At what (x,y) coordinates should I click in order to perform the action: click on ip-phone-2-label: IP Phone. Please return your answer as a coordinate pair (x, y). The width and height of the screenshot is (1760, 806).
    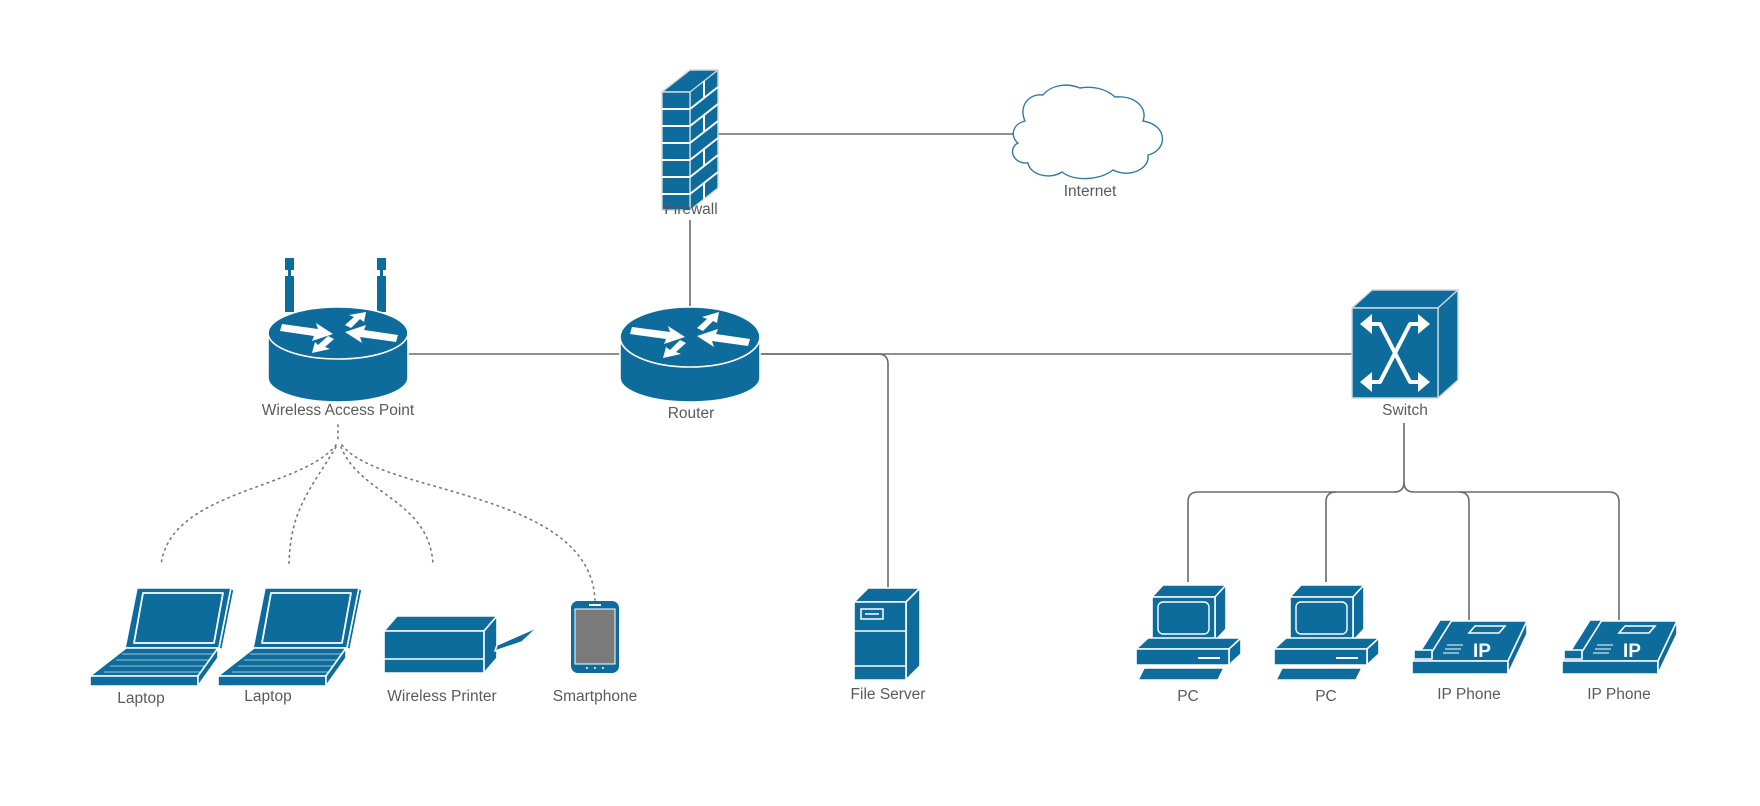
    Looking at the image, I should click on (1619, 694).